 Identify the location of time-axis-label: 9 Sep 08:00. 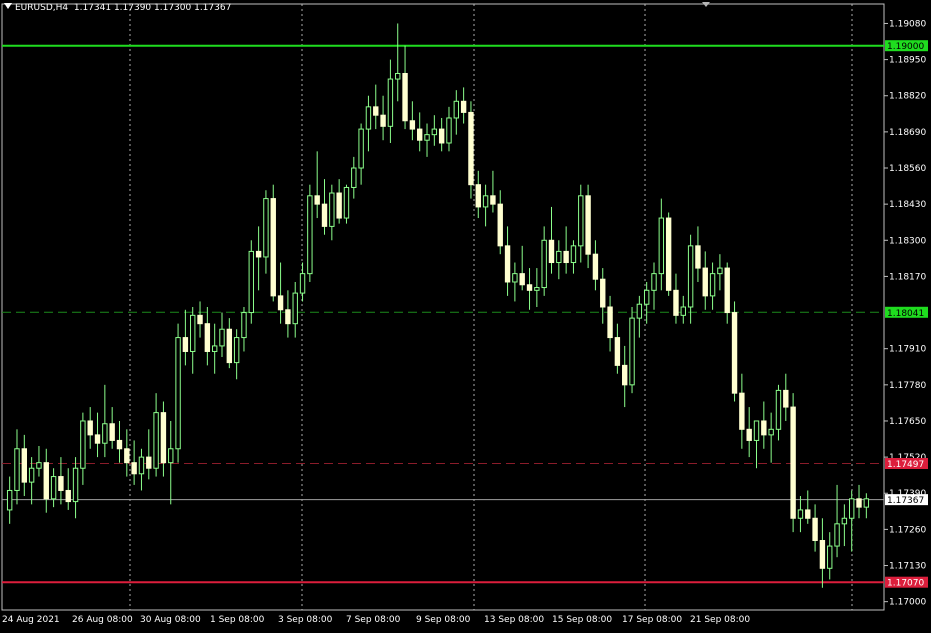
(443, 620).